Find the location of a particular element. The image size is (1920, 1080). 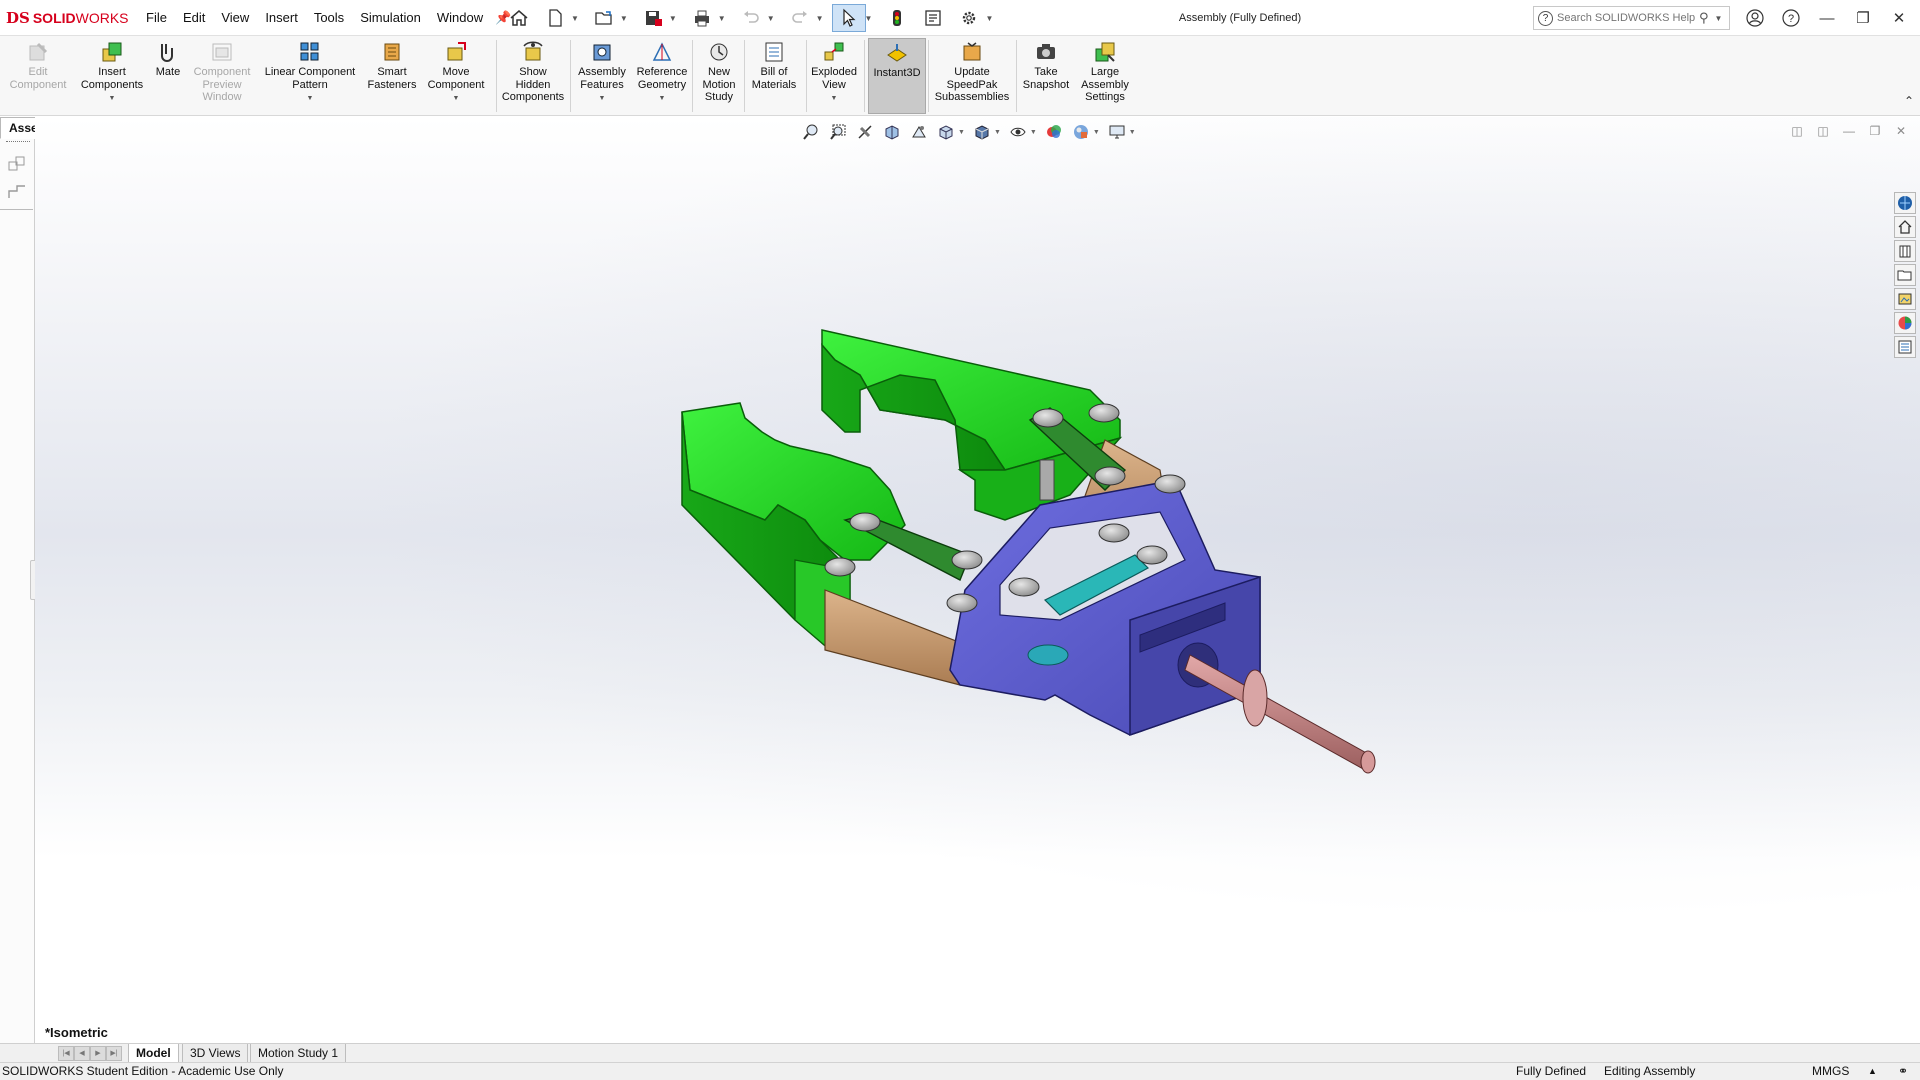

tile-right-button: ◫ is located at coordinates (1823, 132).